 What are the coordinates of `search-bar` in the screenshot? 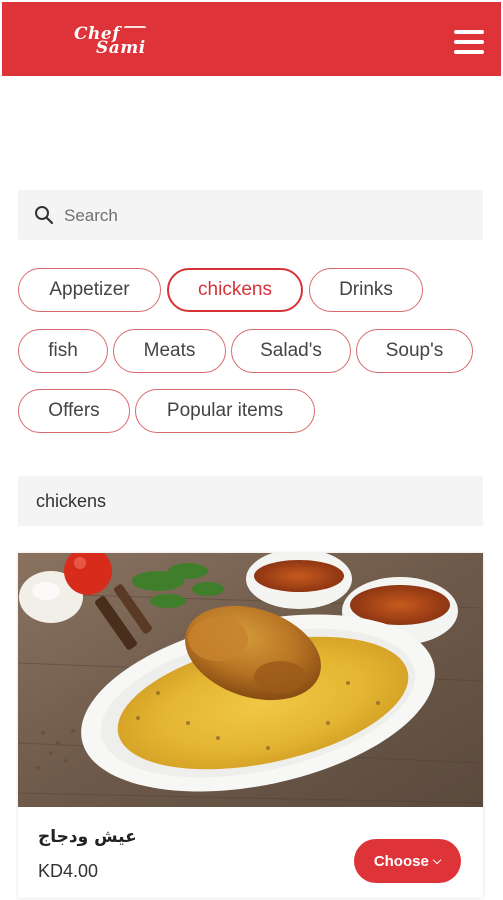 It's located at (250, 215).